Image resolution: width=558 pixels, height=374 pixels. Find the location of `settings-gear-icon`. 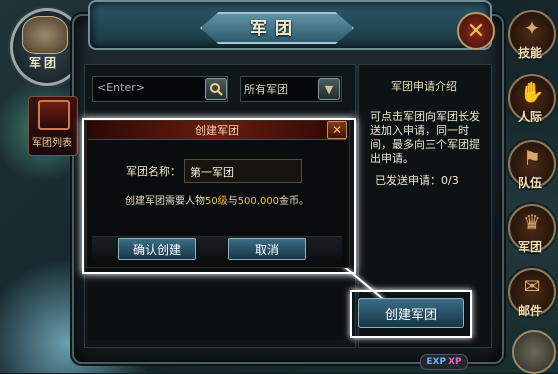

settings-gear-icon is located at coordinates (534, 352).